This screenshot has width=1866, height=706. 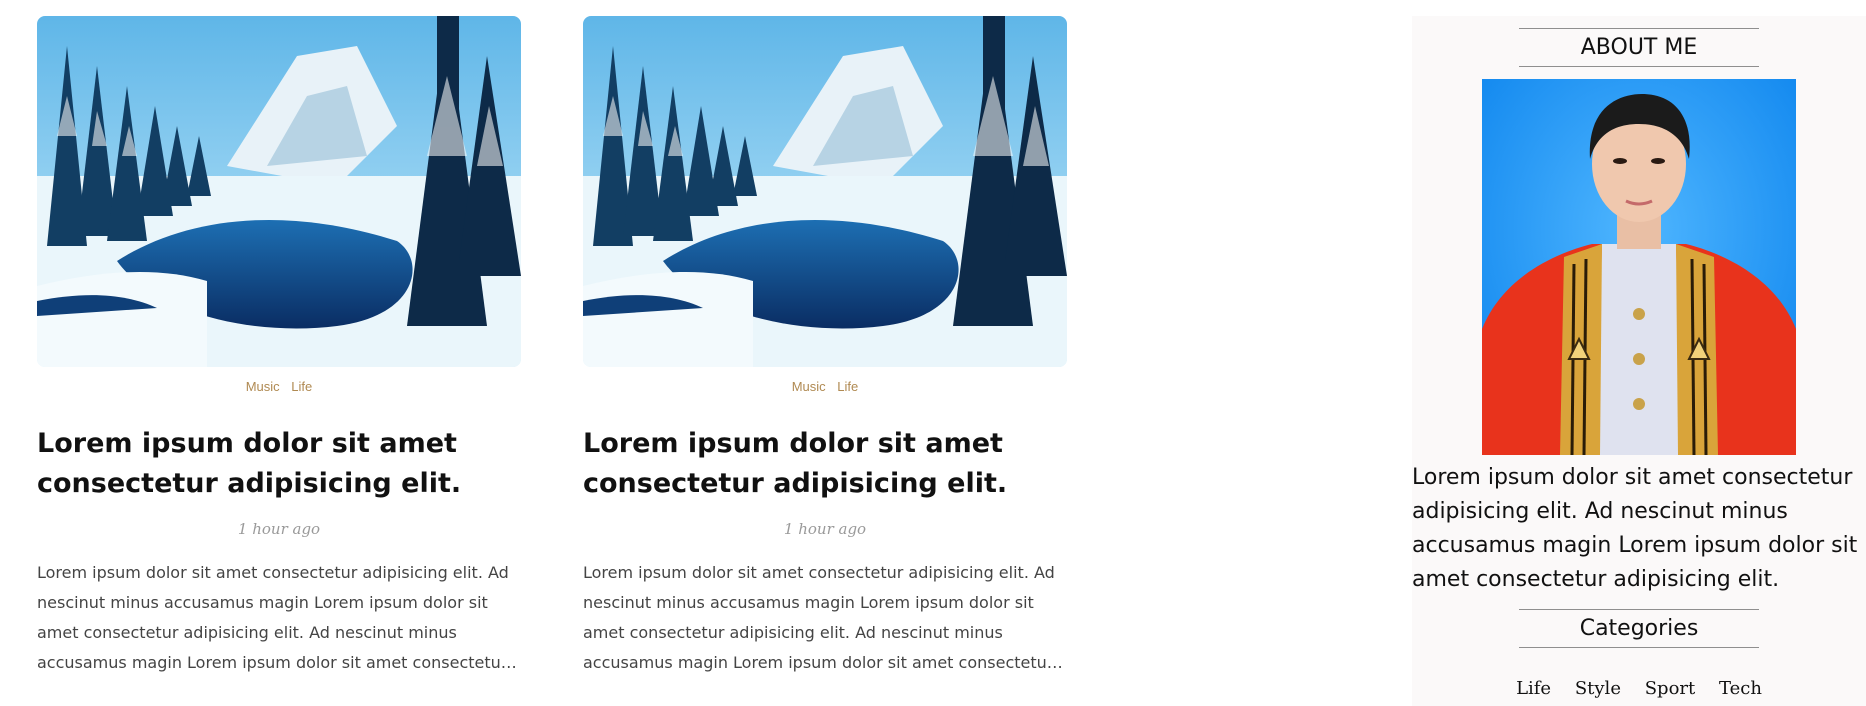 What do you see at coordinates (1533, 688) in the screenshot?
I see `category-link-life: Life` at bounding box center [1533, 688].